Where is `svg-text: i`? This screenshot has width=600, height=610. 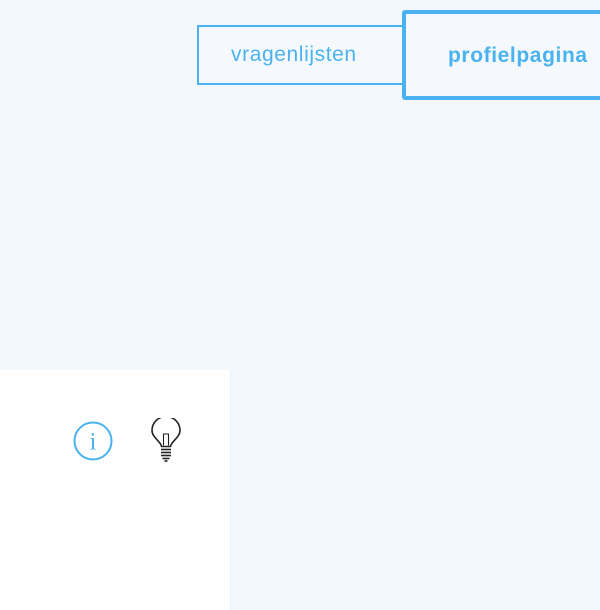
svg-text: i is located at coordinates (93, 442).